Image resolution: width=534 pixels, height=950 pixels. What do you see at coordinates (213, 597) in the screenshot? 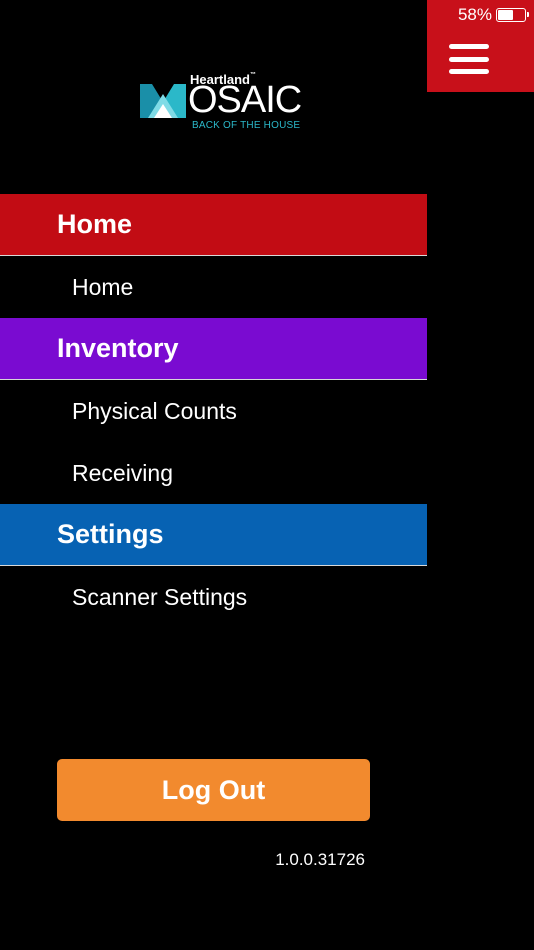
I see `menu-item-scanner-settings: Scanner Settings` at bounding box center [213, 597].